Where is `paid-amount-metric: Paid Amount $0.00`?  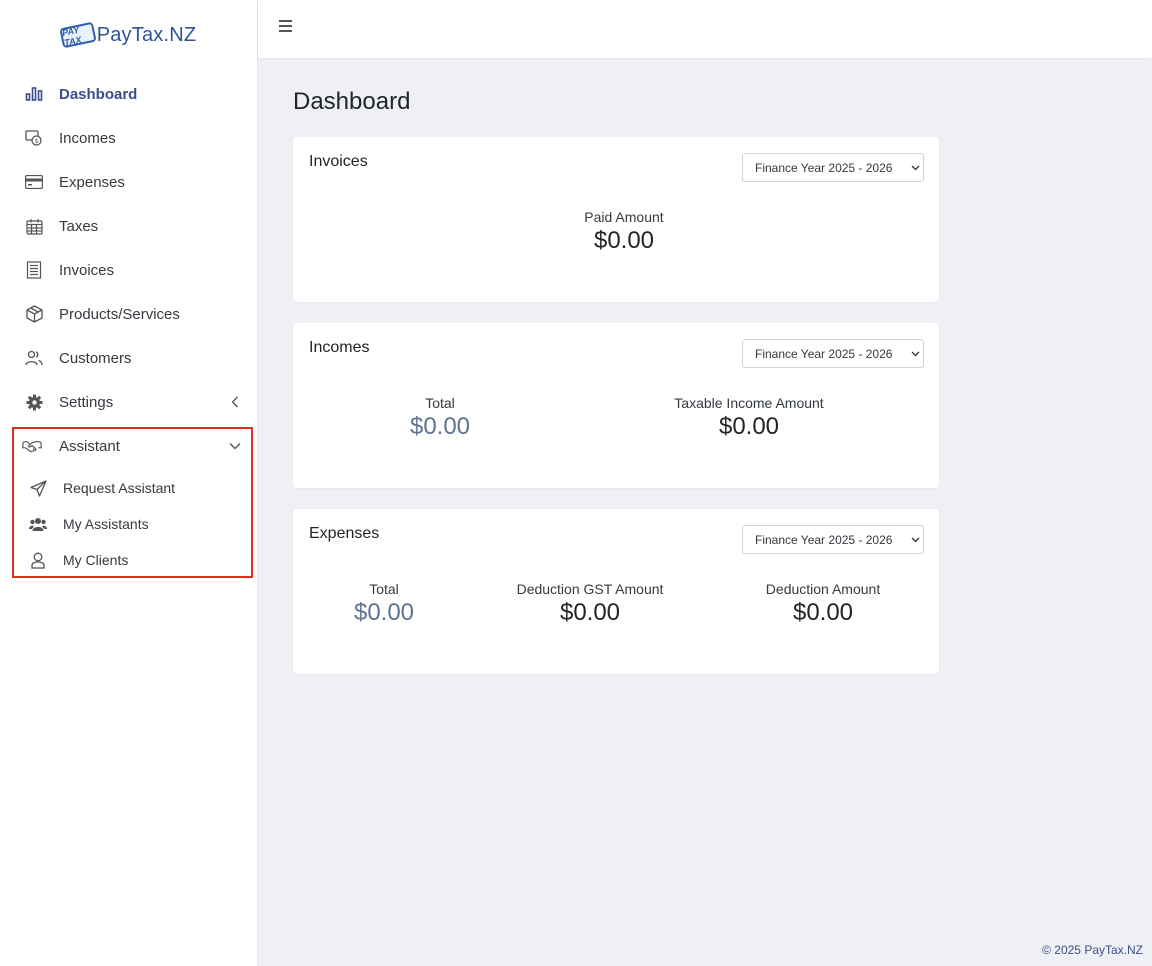
paid-amount-metric: Paid Amount $0.00 is located at coordinates (624, 232).